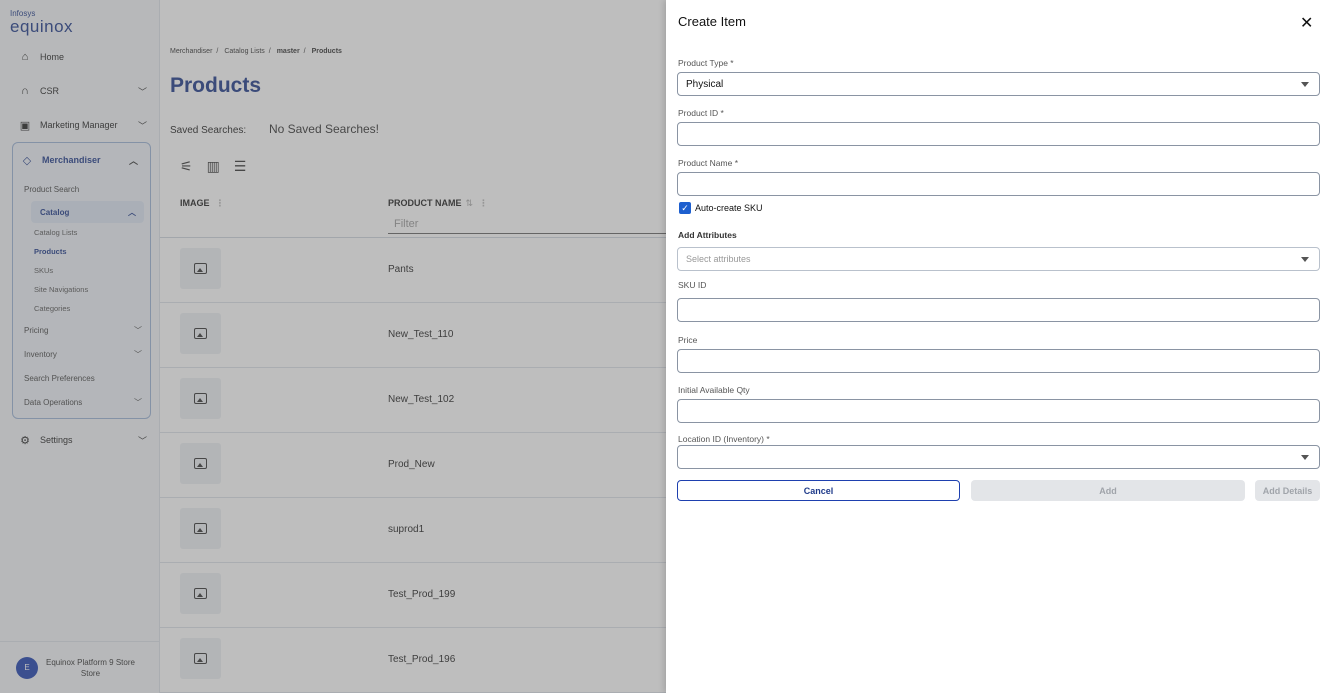  I want to click on attributes-select: Select attributes, so click(998, 259).